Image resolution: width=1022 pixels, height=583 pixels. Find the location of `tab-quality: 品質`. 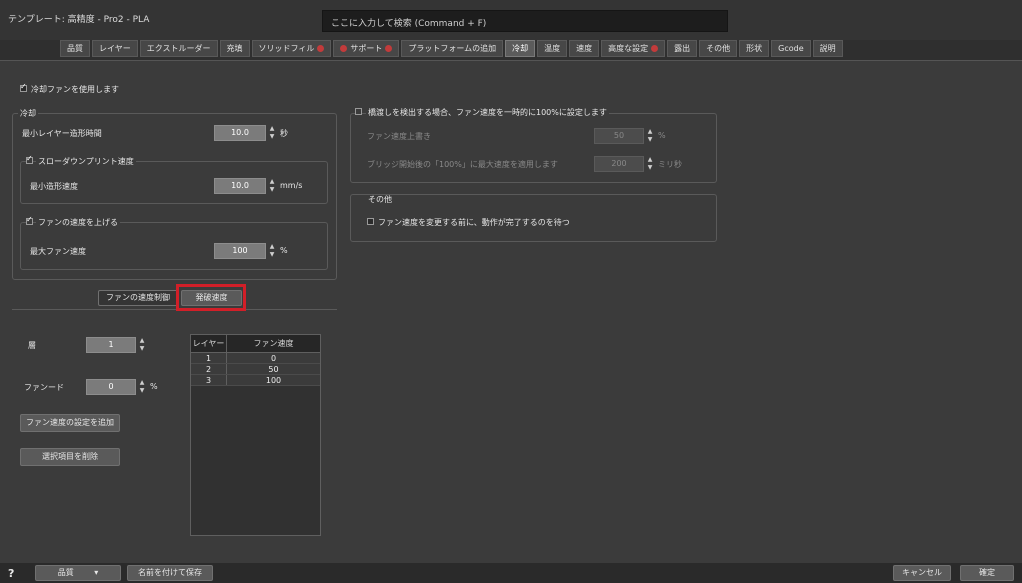

tab-quality: 品質 is located at coordinates (75, 48).